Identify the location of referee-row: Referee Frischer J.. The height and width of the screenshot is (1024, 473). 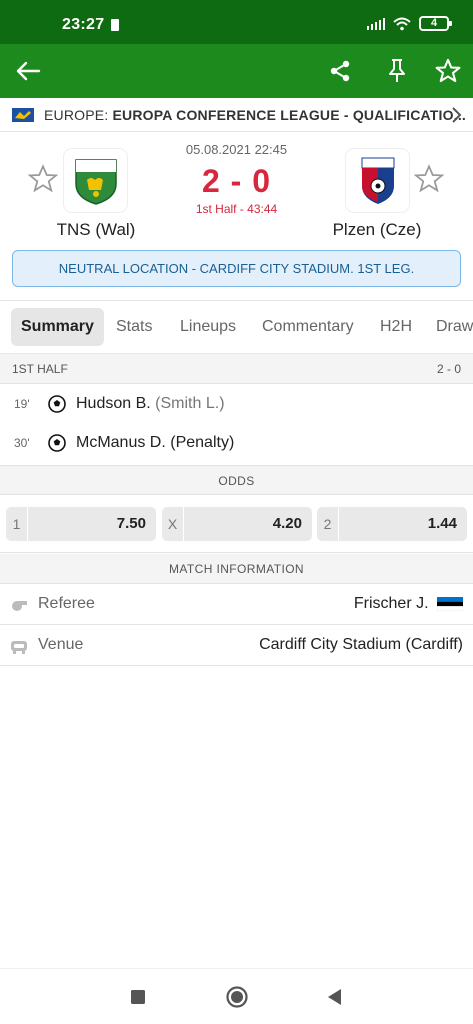
(236, 604).